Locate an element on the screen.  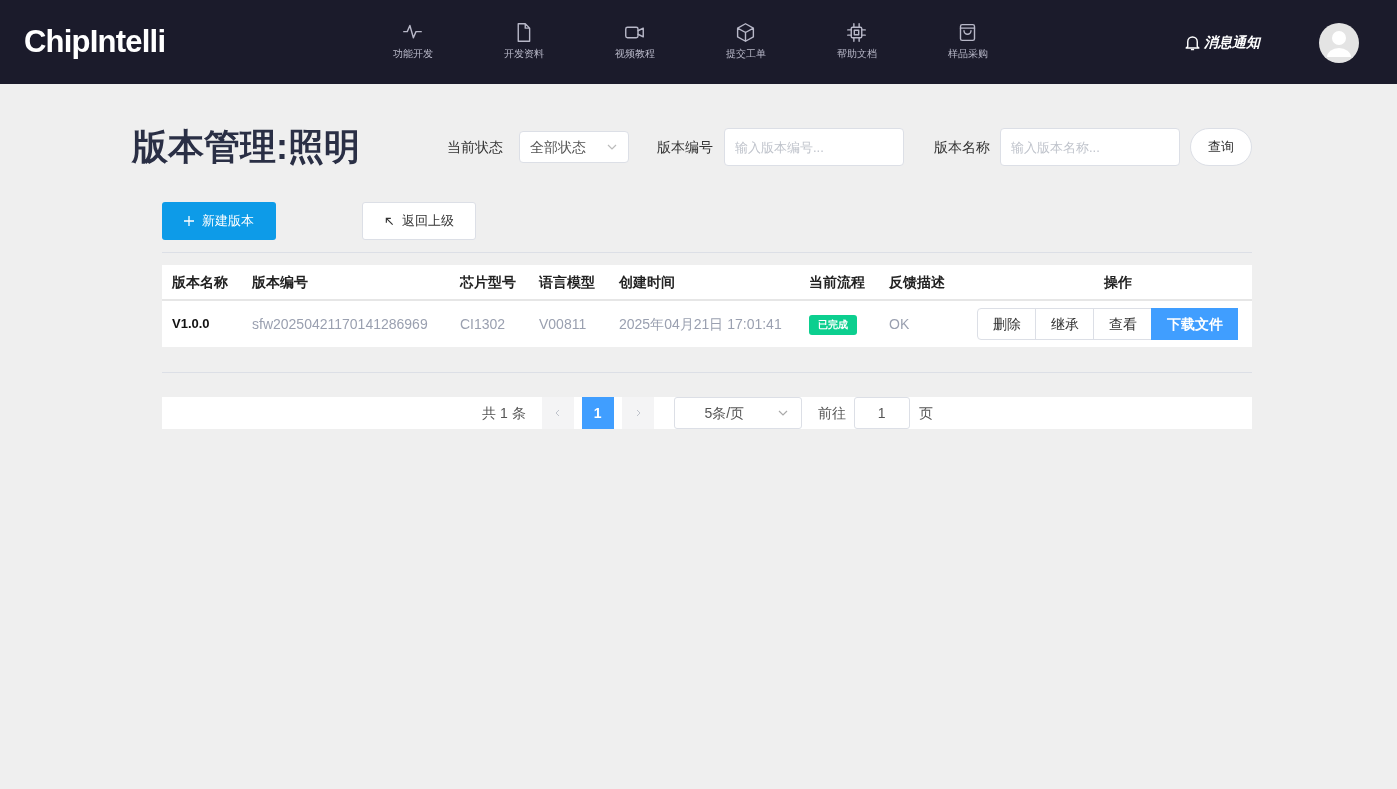
table-cell-text: 2025年04月21日 17:01:41 is located at coordinates (701, 324).